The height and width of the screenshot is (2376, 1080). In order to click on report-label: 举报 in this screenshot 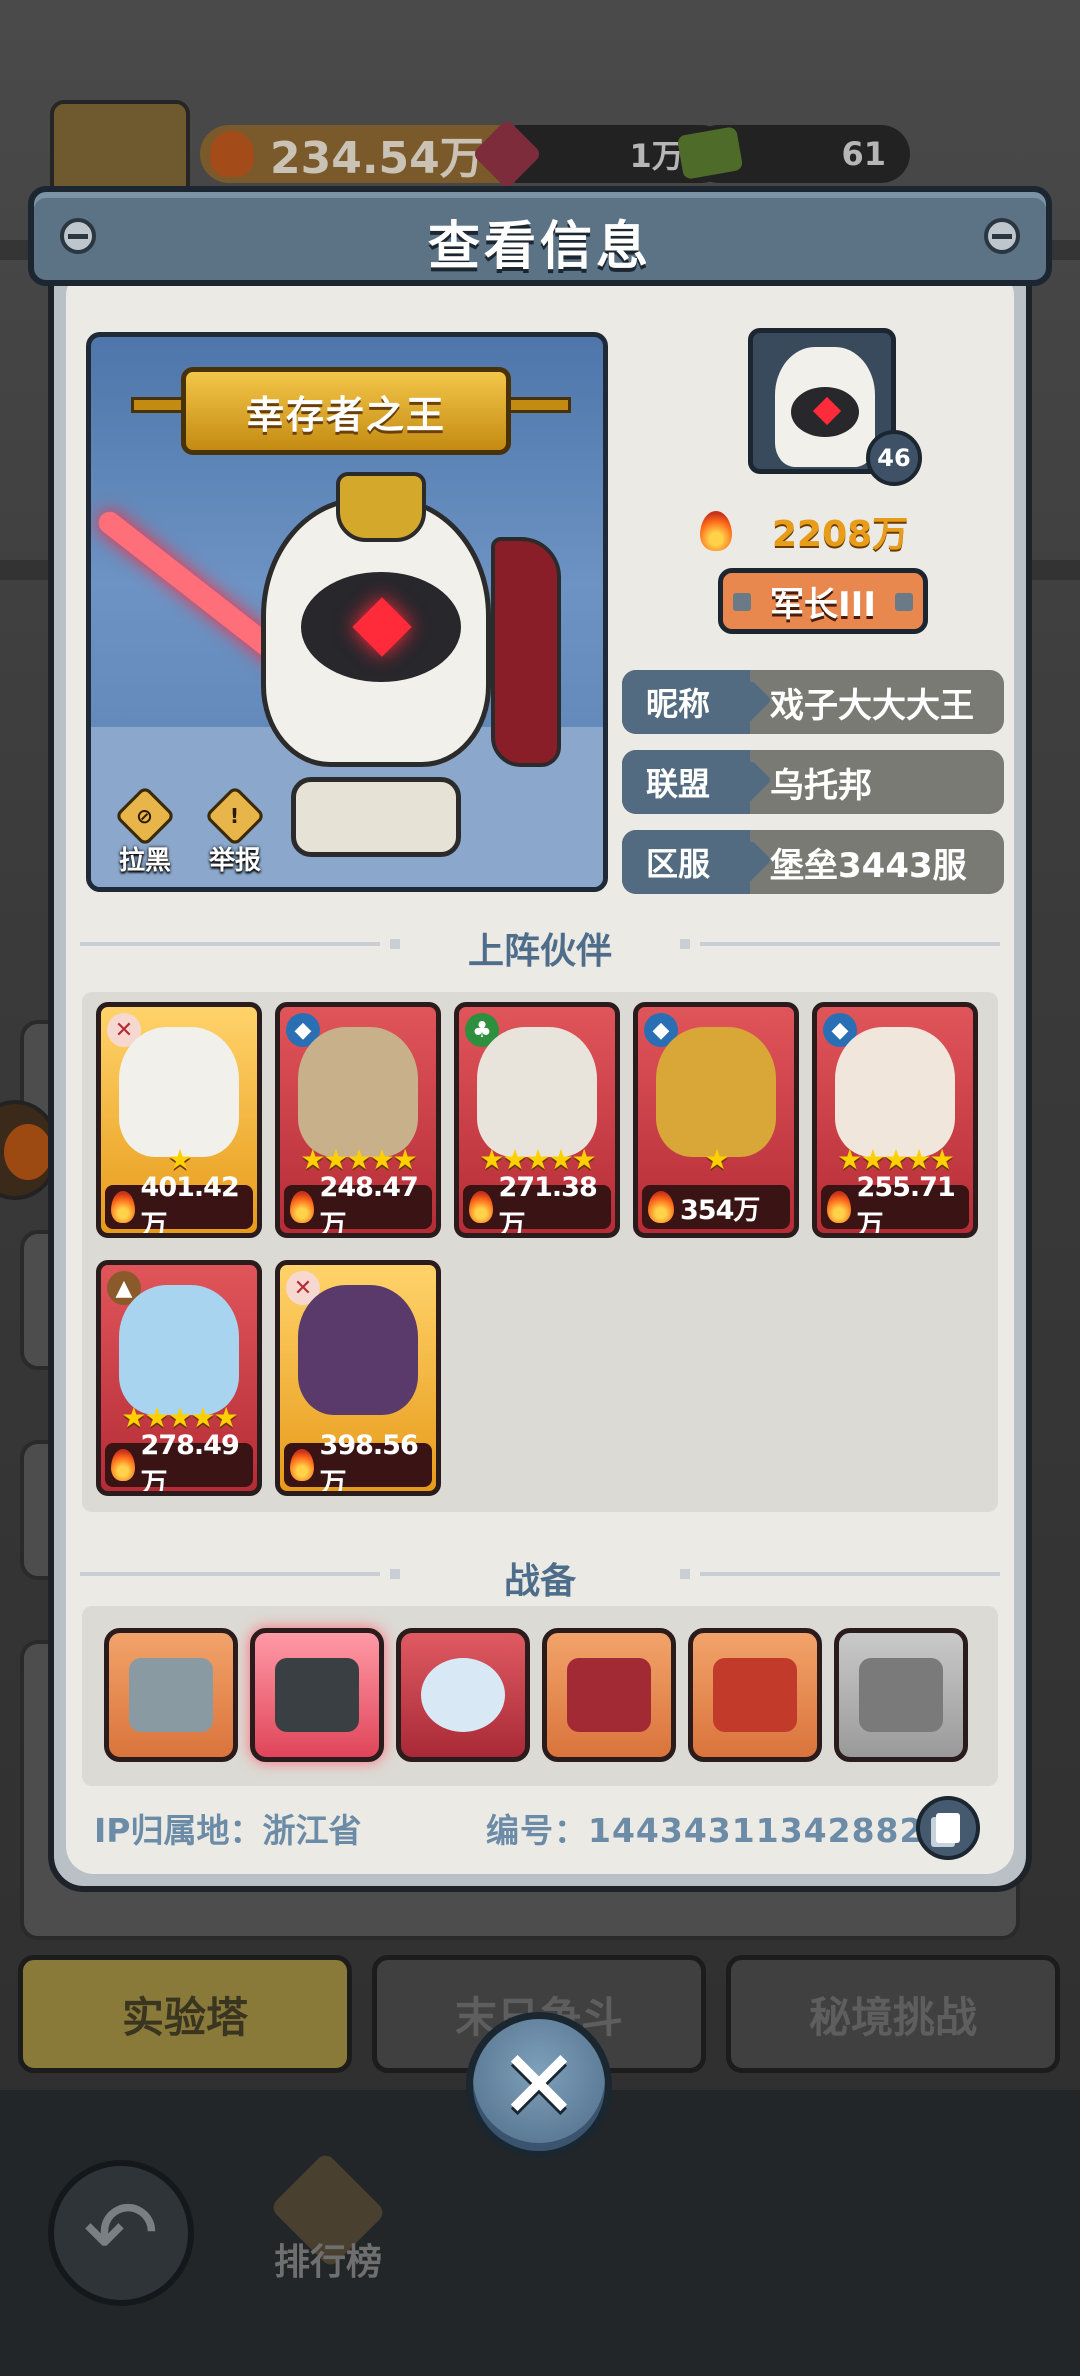, I will do `click(234, 861)`.